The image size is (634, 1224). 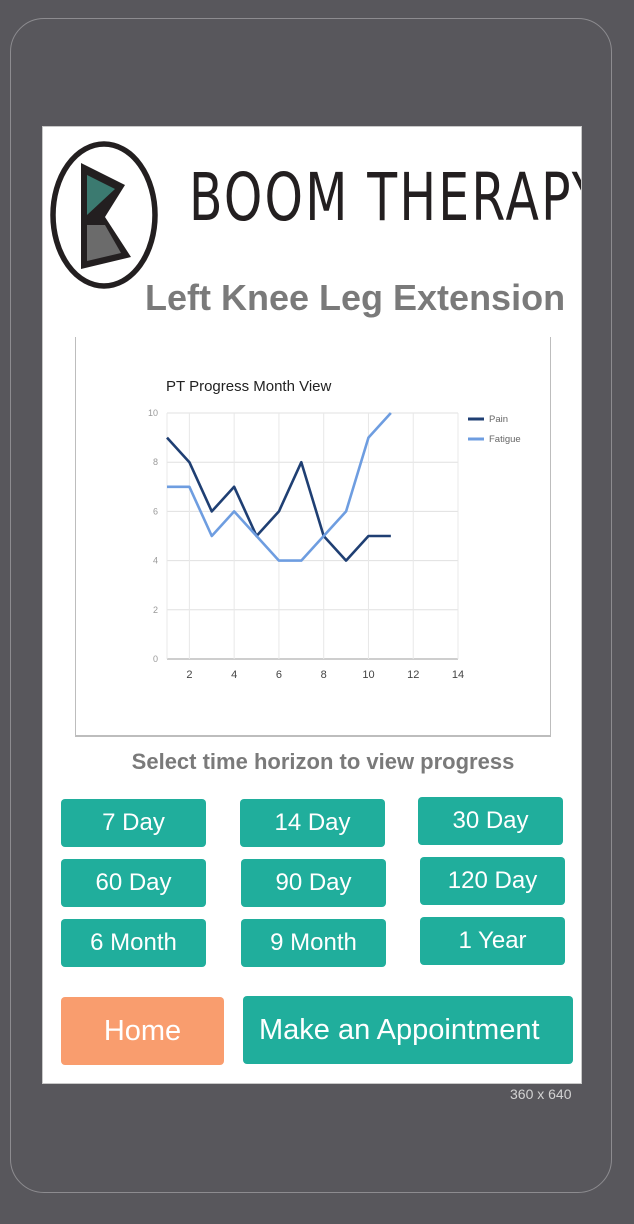 I want to click on exercise-title: Left Knee Leg Extension, so click(x=355, y=297).